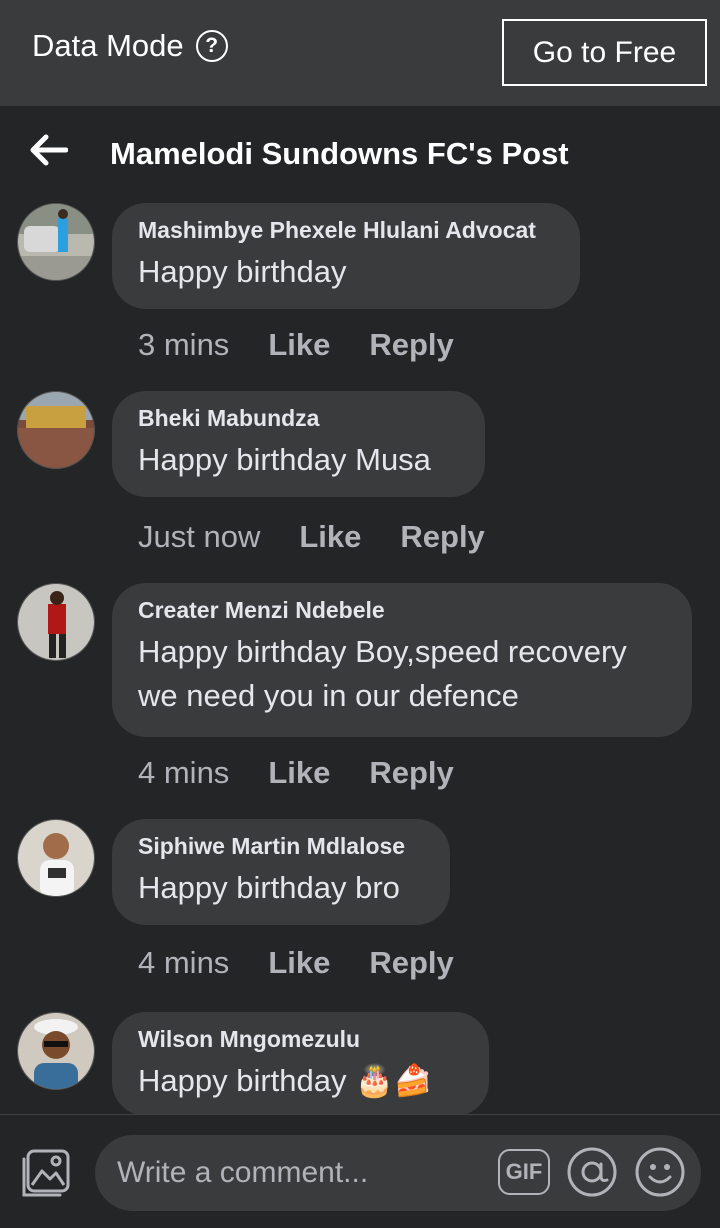 This screenshot has height=1228, width=720. Describe the element at coordinates (269, 887) in the screenshot. I see `comment-text: Happy birthday bro` at that location.